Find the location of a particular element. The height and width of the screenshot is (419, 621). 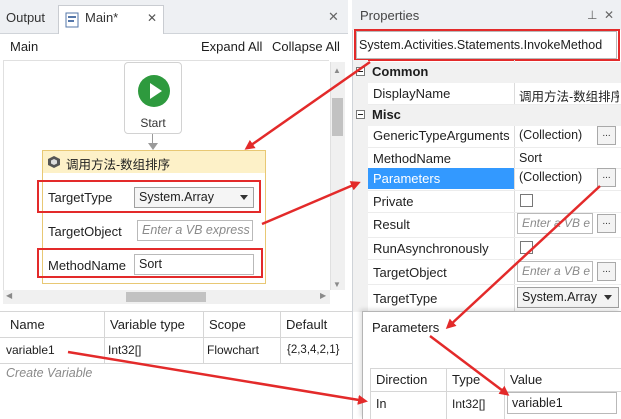

param-column-value: Value is located at coordinates (524, 380).